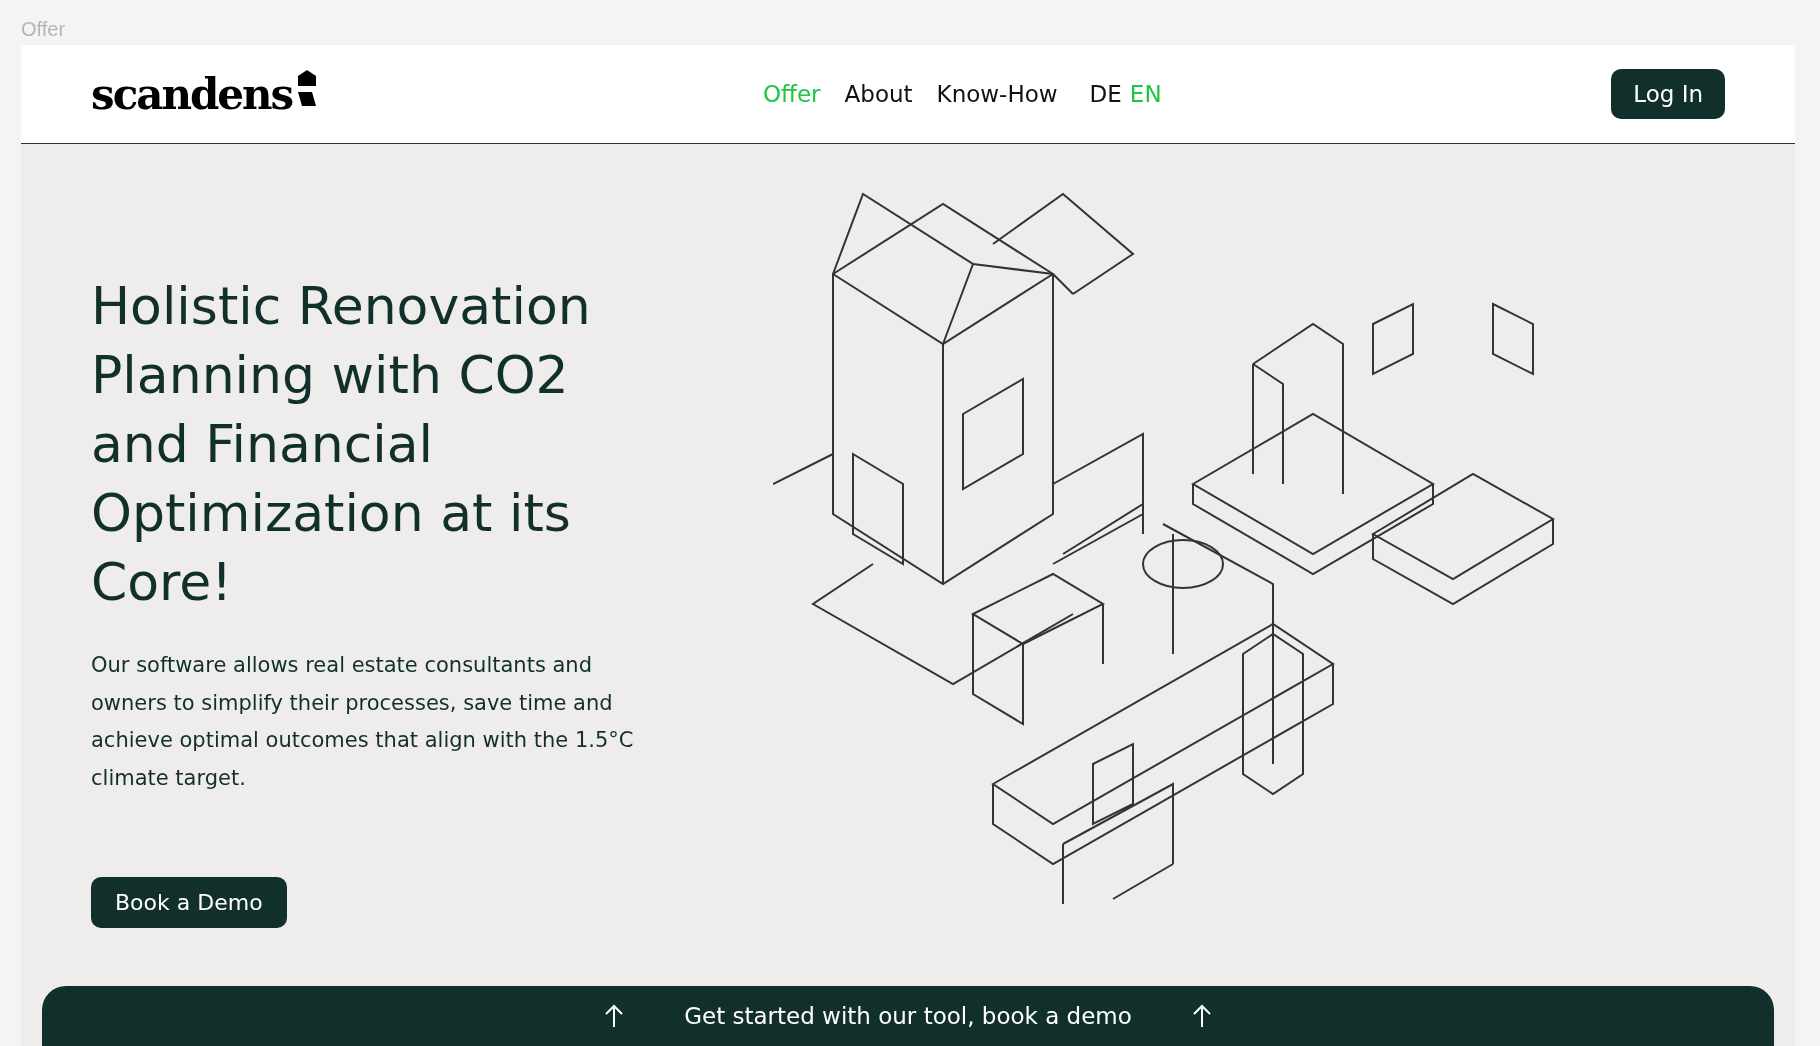 This screenshot has width=1820, height=1046. I want to click on nav-link: About, so click(878, 94).